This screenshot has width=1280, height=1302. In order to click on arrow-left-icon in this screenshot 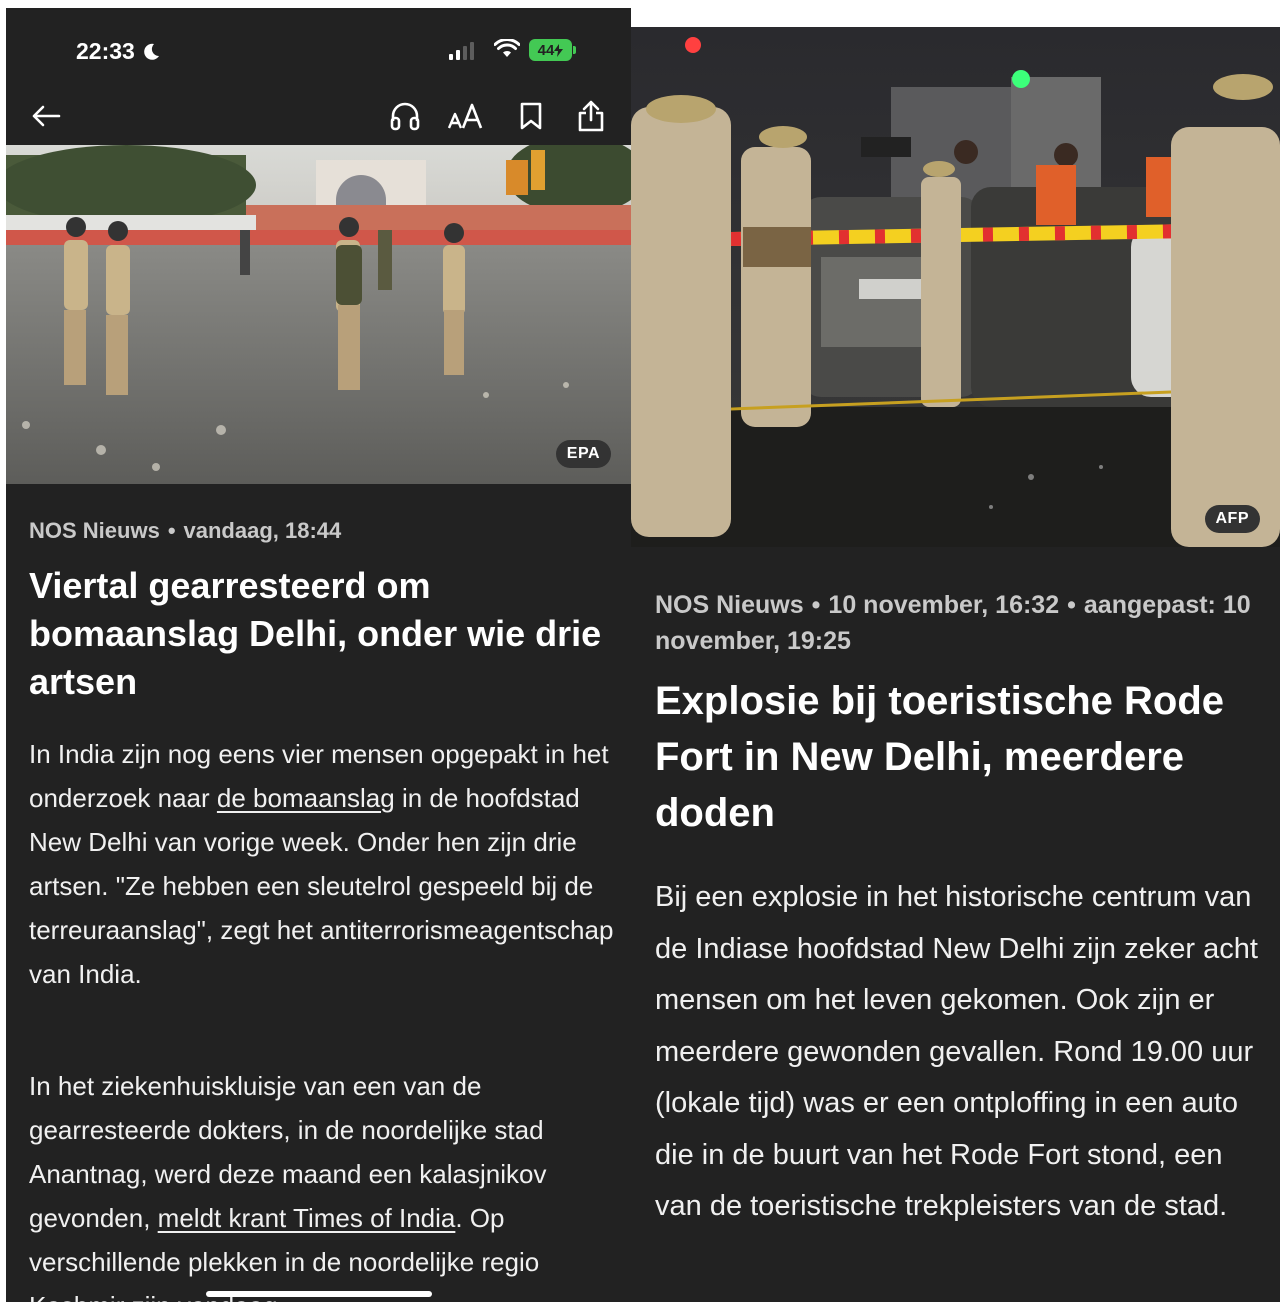, I will do `click(46, 116)`.